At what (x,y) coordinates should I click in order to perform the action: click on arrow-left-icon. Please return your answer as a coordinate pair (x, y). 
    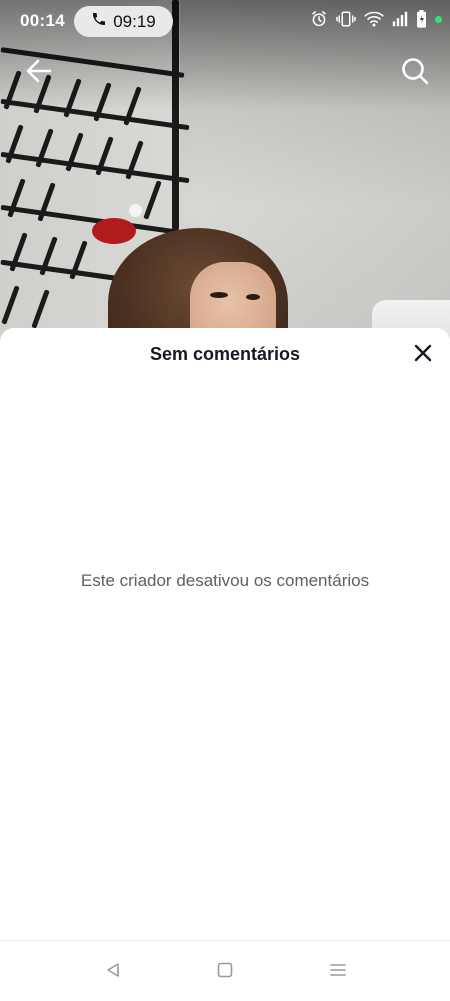
    Looking at the image, I should click on (39, 73).